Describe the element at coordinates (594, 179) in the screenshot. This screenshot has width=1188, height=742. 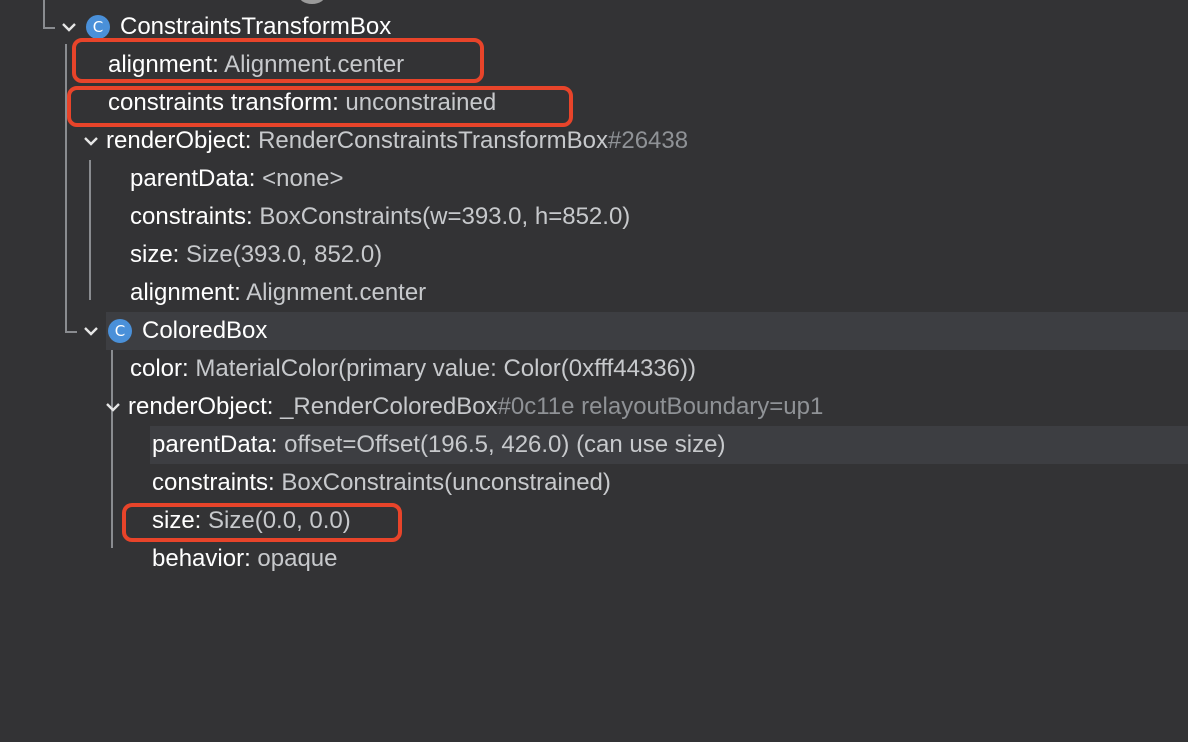
I see `tree-row-parent-data: parentData: <none>` at that location.